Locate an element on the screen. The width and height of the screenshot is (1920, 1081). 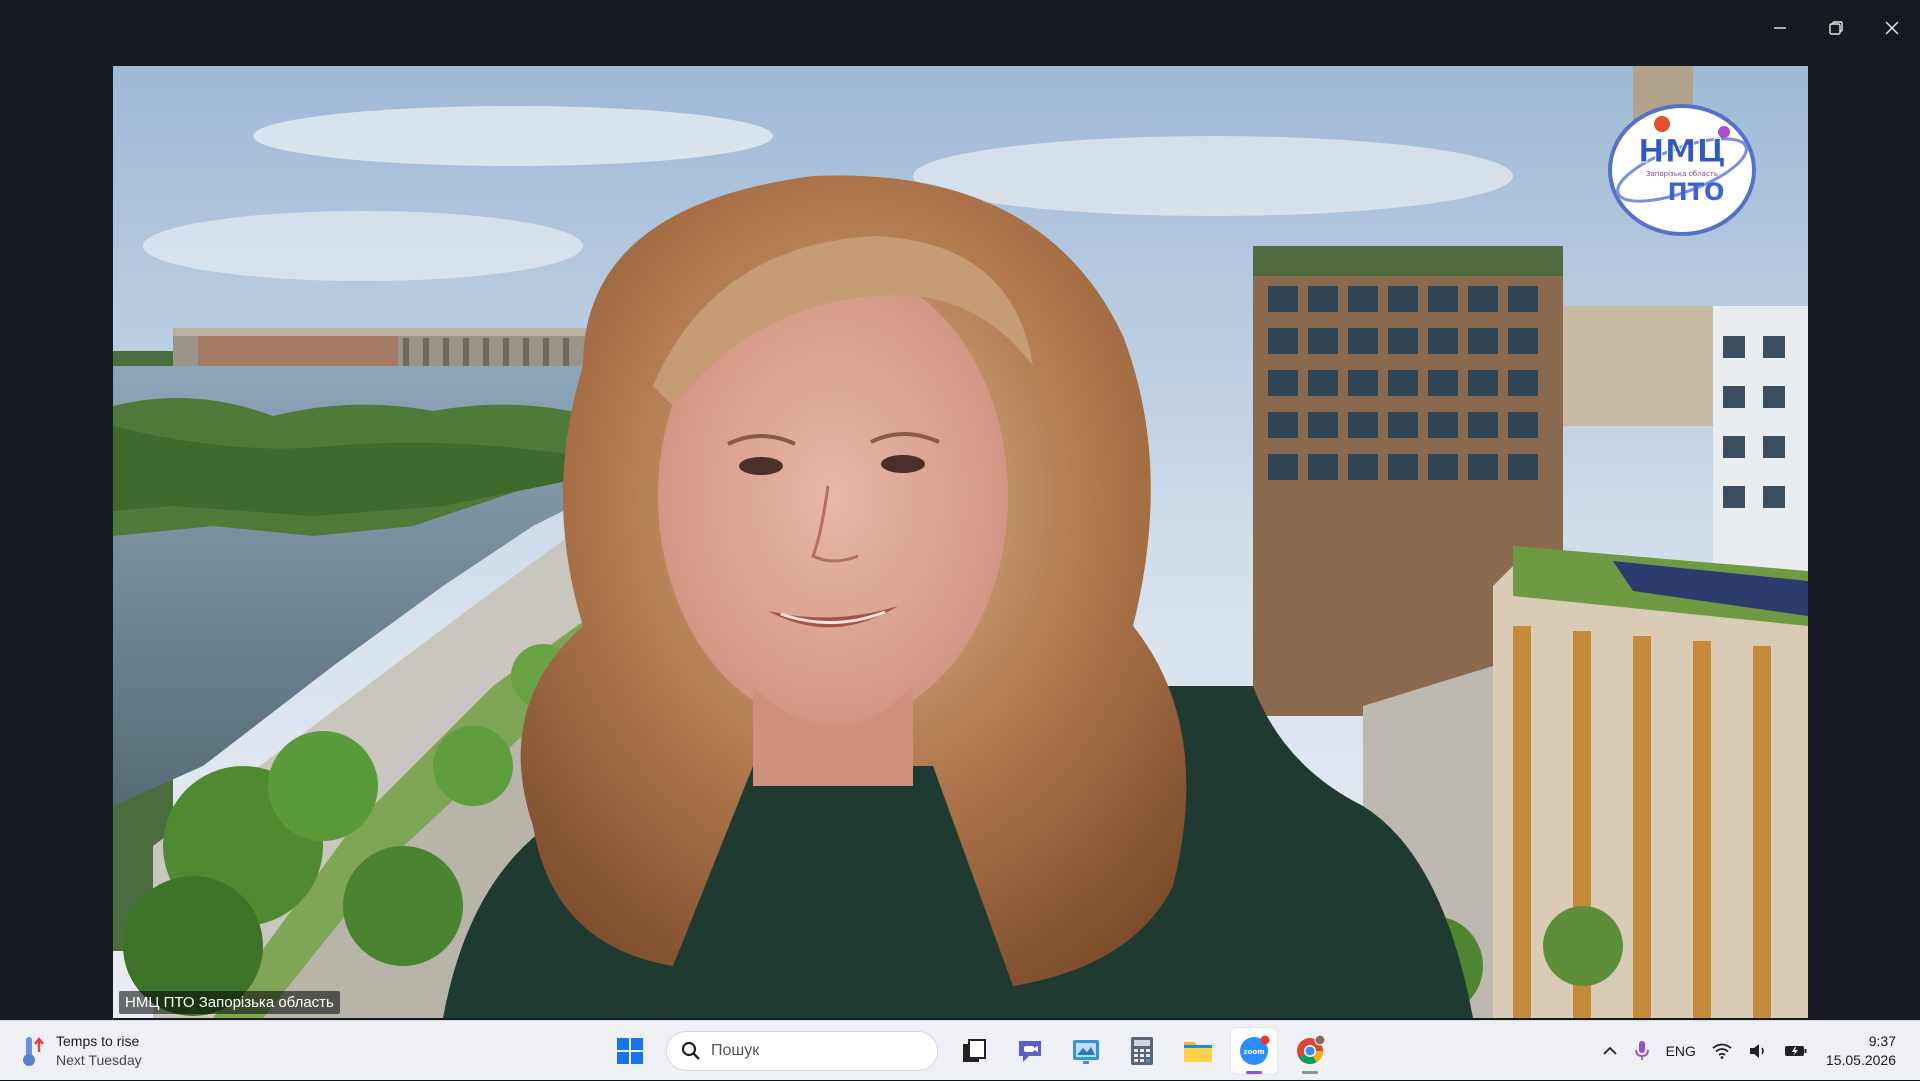
file-explorer-button is located at coordinates (1198, 1051).